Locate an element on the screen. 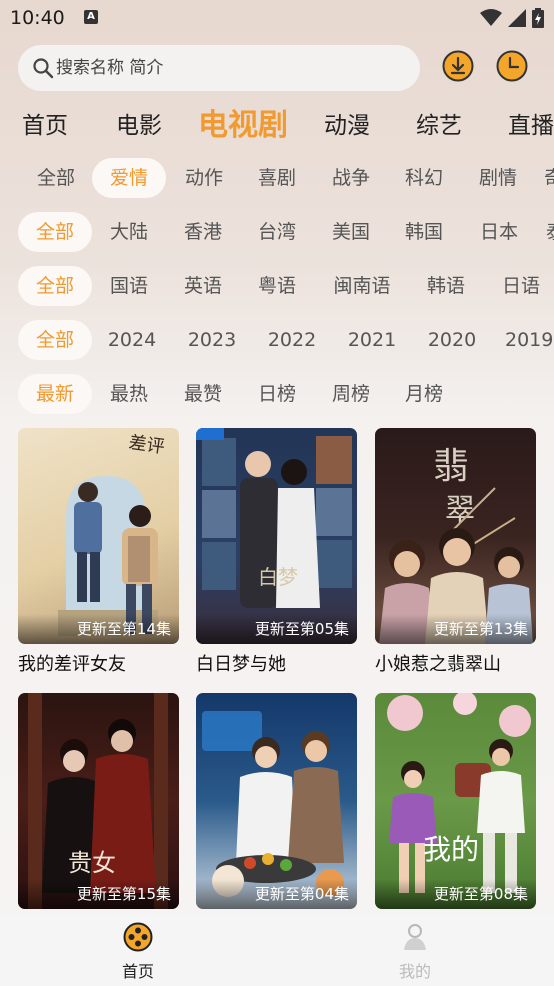 This screenshot has height=986, width=554. genre-chip: 剧情 is located at coordinates (498, 178).